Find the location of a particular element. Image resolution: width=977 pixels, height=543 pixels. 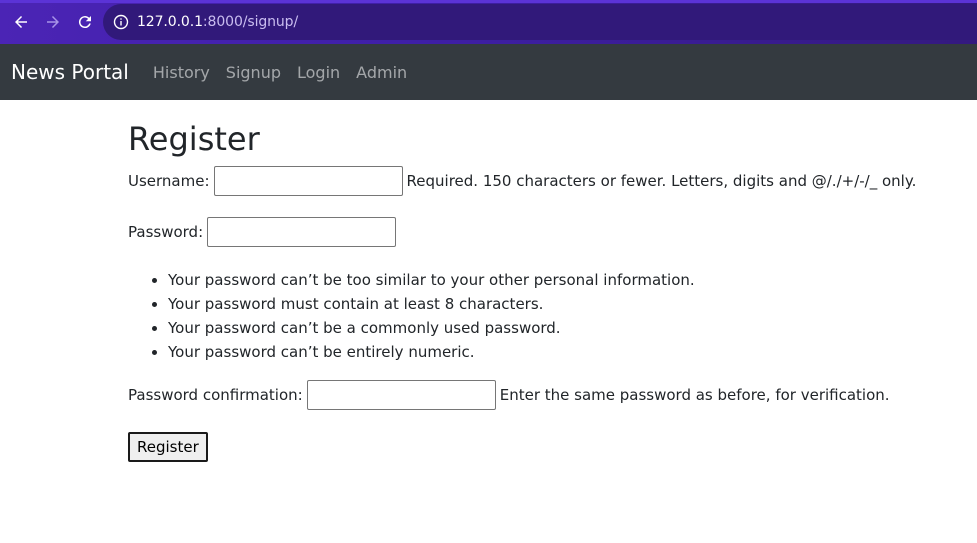

site-navbar: News Portal History Signup Login Admin is located at coordinates (488, 72).